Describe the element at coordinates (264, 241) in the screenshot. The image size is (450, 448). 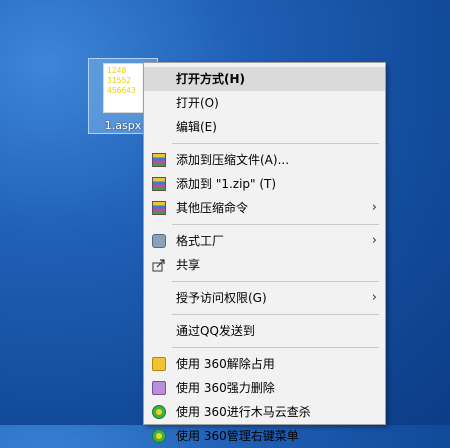
I see `menu-item-format-factory: 格式工厂 ›` at that location.